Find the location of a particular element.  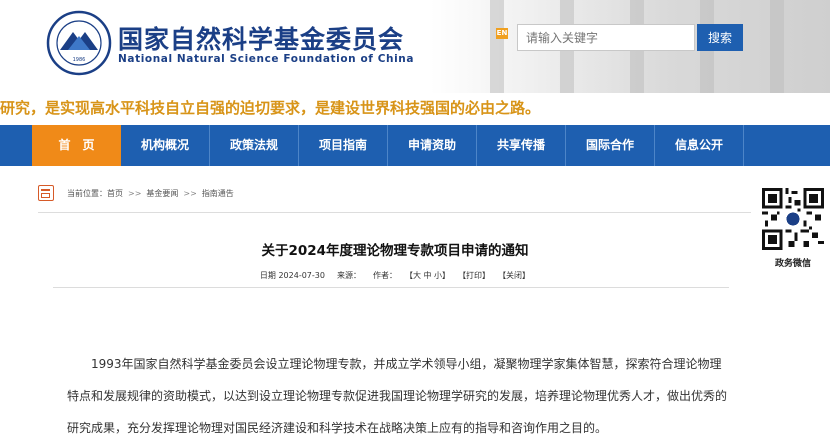

article-author: 作者： is located at coordinates (384, 275).